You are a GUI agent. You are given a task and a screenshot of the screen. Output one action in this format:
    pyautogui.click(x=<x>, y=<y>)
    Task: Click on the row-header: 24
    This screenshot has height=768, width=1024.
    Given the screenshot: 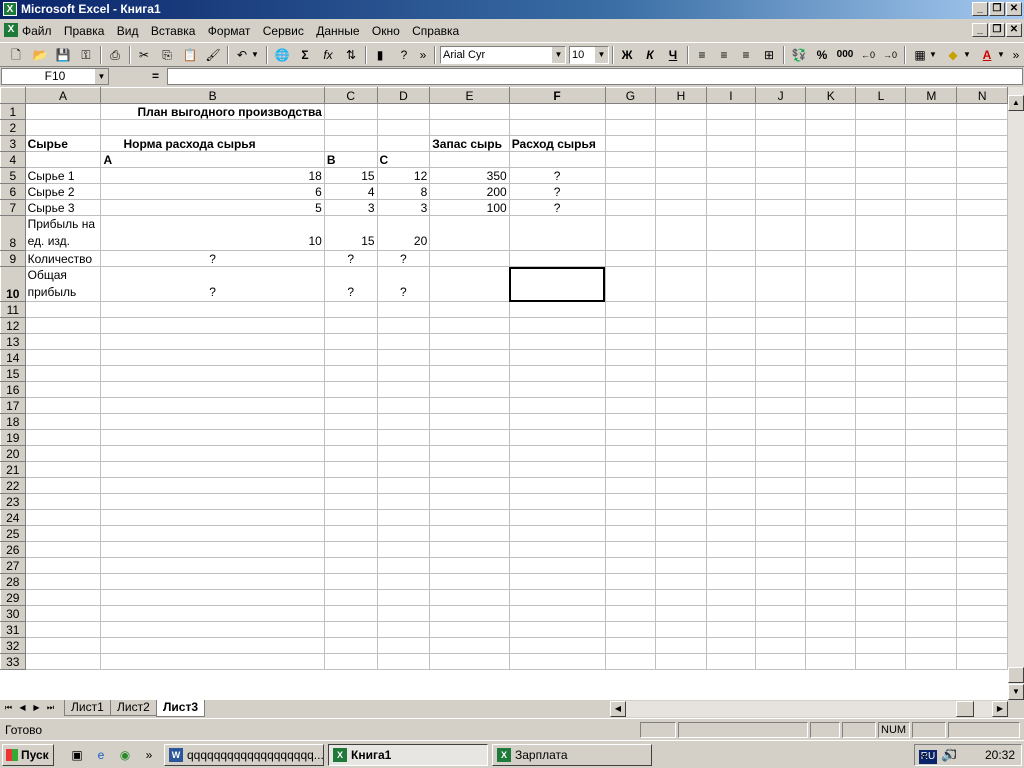 What is the action you would take?
    pyautogui.click(x=13, y=517)
    